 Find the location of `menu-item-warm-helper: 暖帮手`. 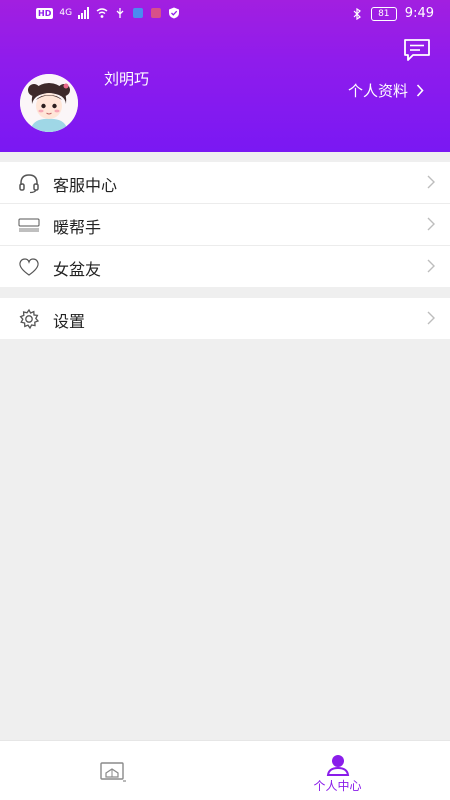

menu-item-warm-helper: 暖帮手 is located at coordinates (225, 225).